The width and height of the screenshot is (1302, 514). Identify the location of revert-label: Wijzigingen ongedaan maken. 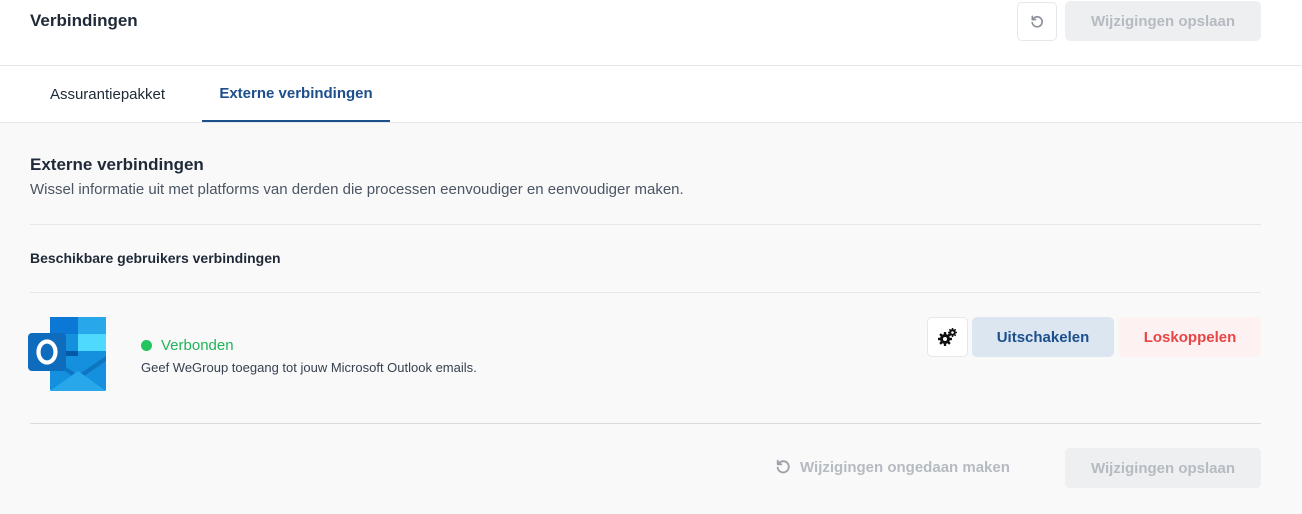
(905, 467).